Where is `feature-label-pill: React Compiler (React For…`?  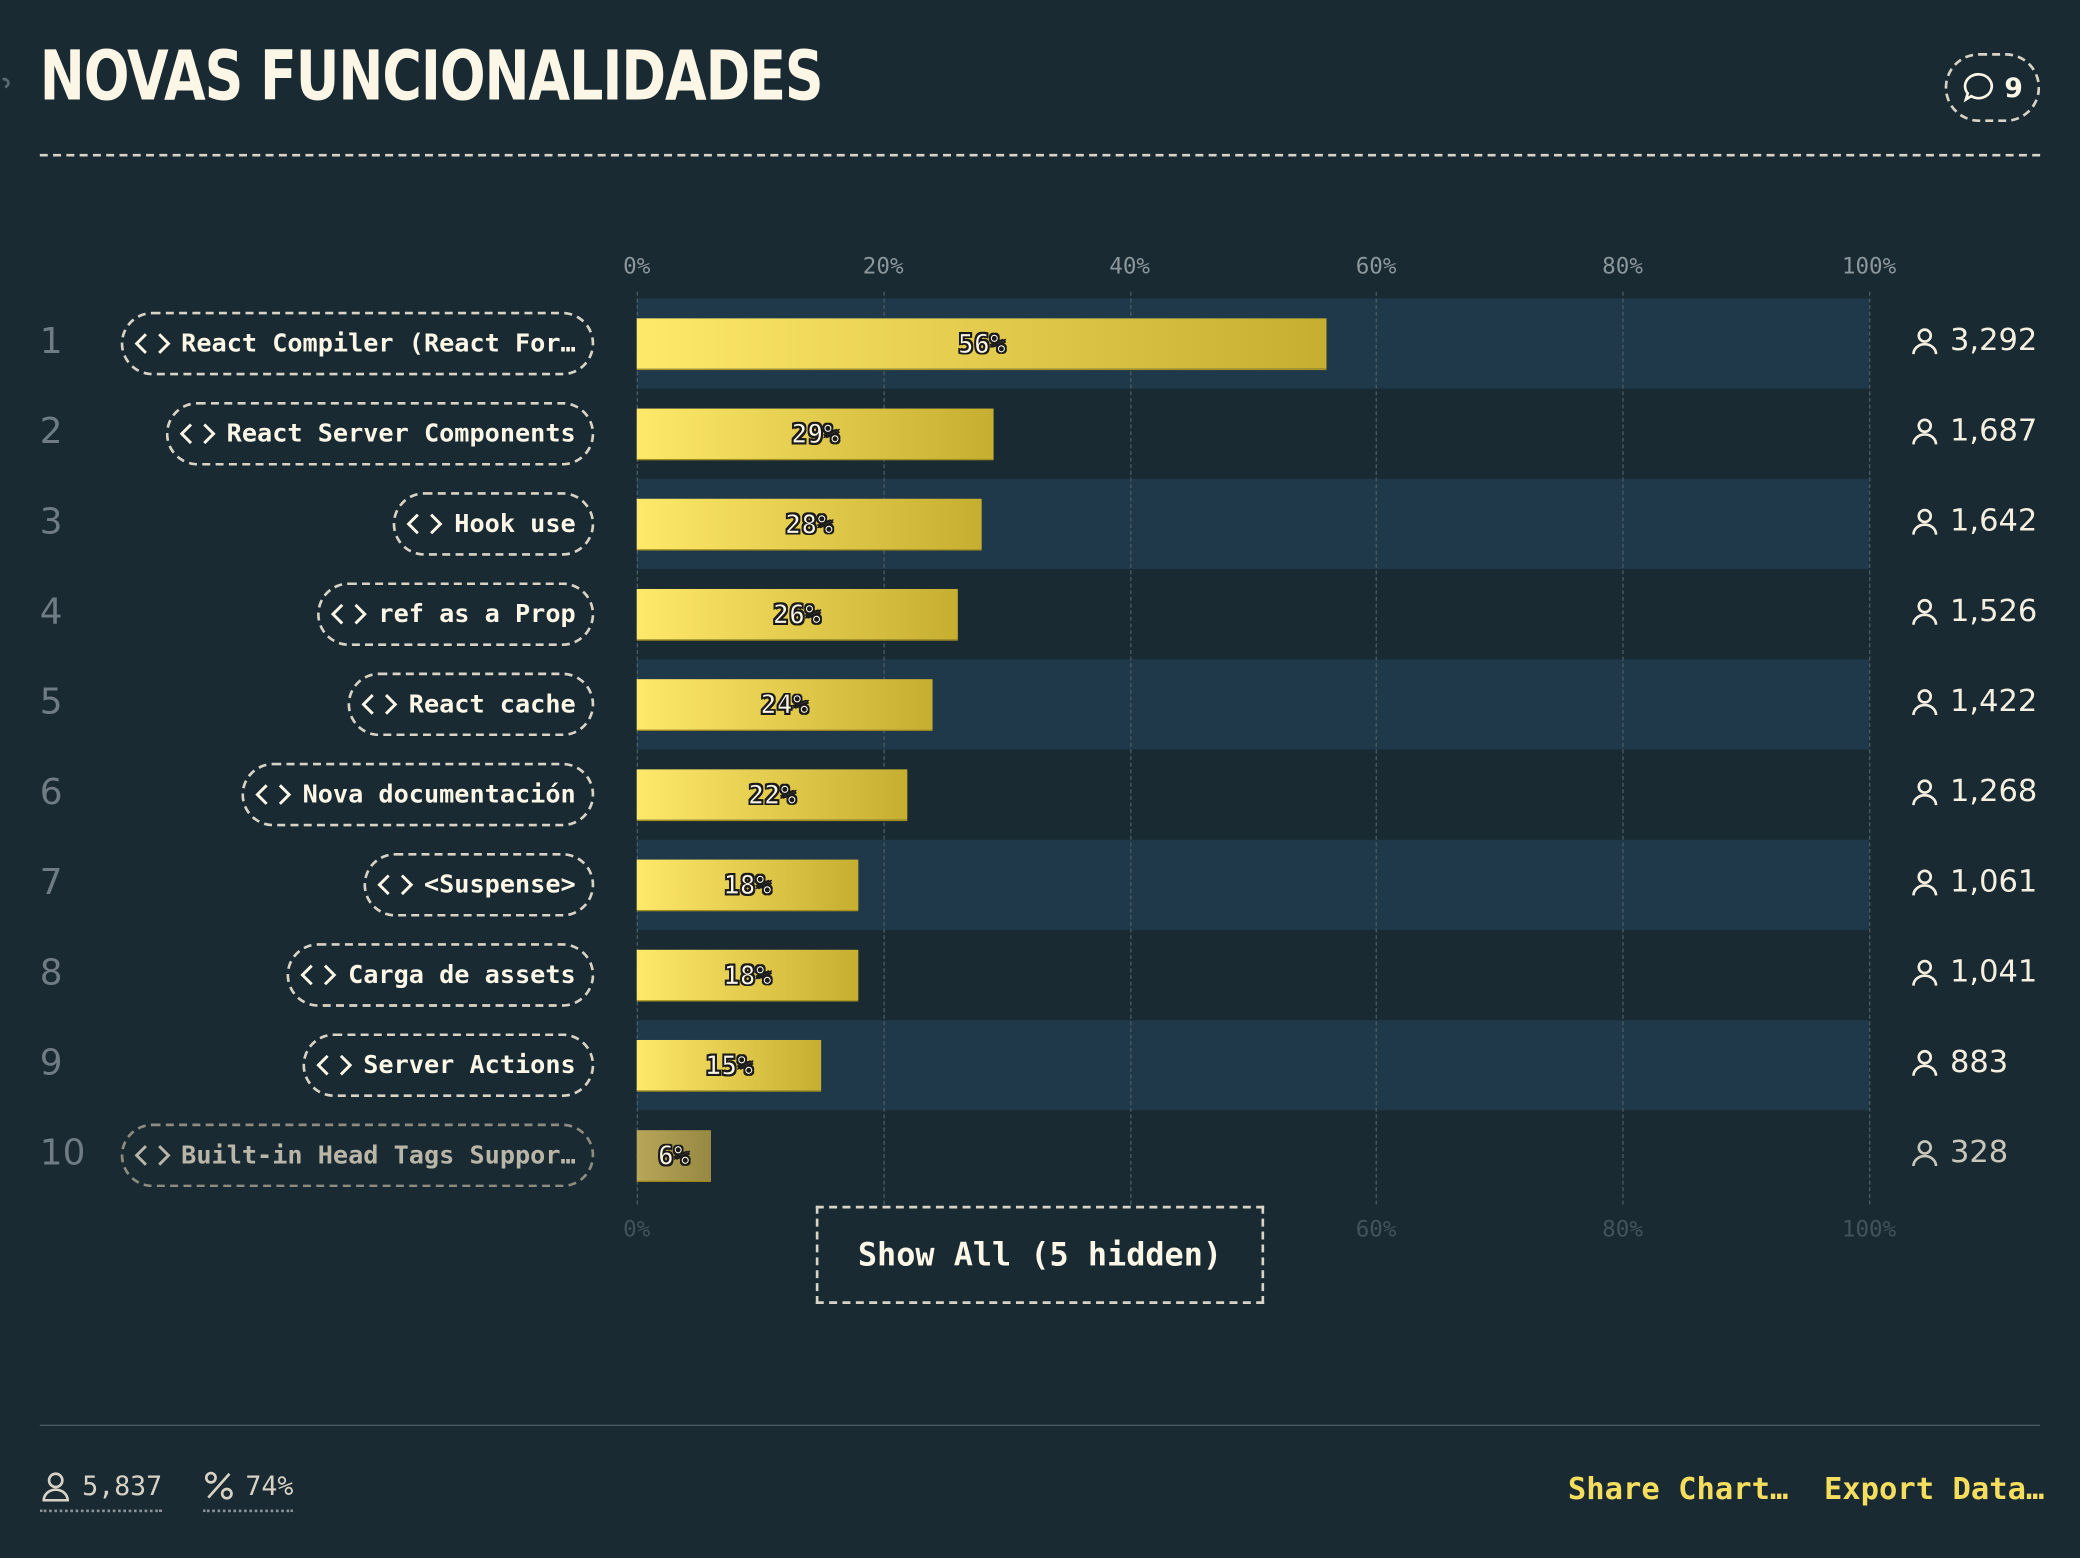 feature-label-pill: React Compiler (React For… is located at coordinates (357, 343).